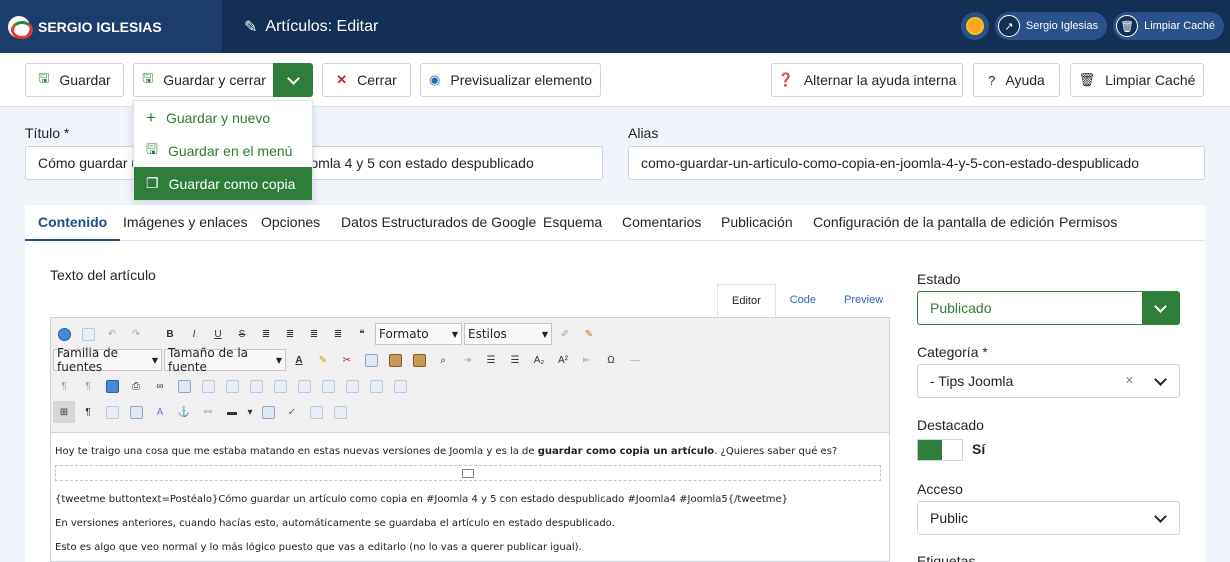 The image size is (1230, 562). What do you see at coordinates (223, 183) in the screenshot?
I see `save-as-copy-item: ❐ Guardar como copia` at bounding box center [223, 183].